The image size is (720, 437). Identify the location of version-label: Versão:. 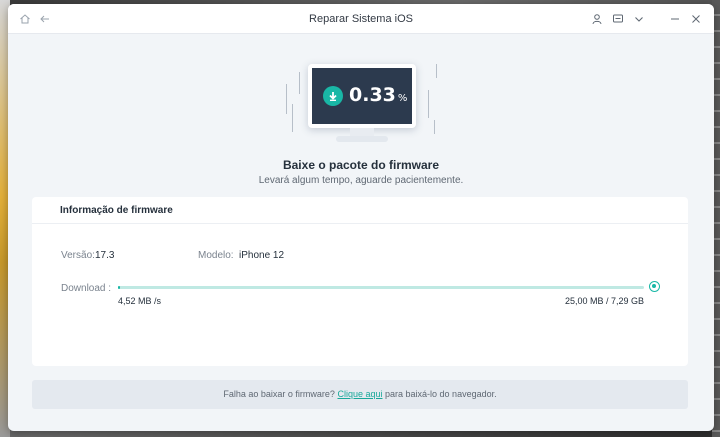
(78, 255).